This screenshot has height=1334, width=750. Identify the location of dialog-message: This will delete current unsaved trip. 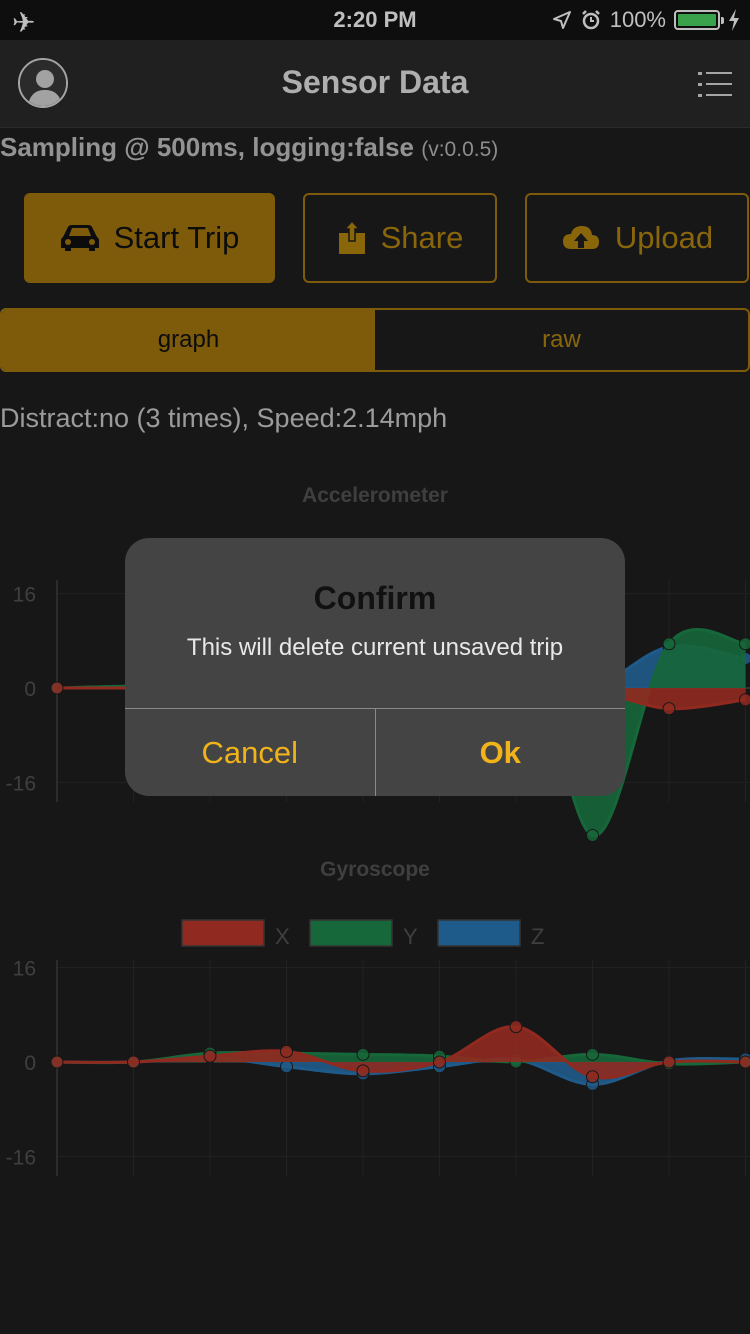
(375, 647).